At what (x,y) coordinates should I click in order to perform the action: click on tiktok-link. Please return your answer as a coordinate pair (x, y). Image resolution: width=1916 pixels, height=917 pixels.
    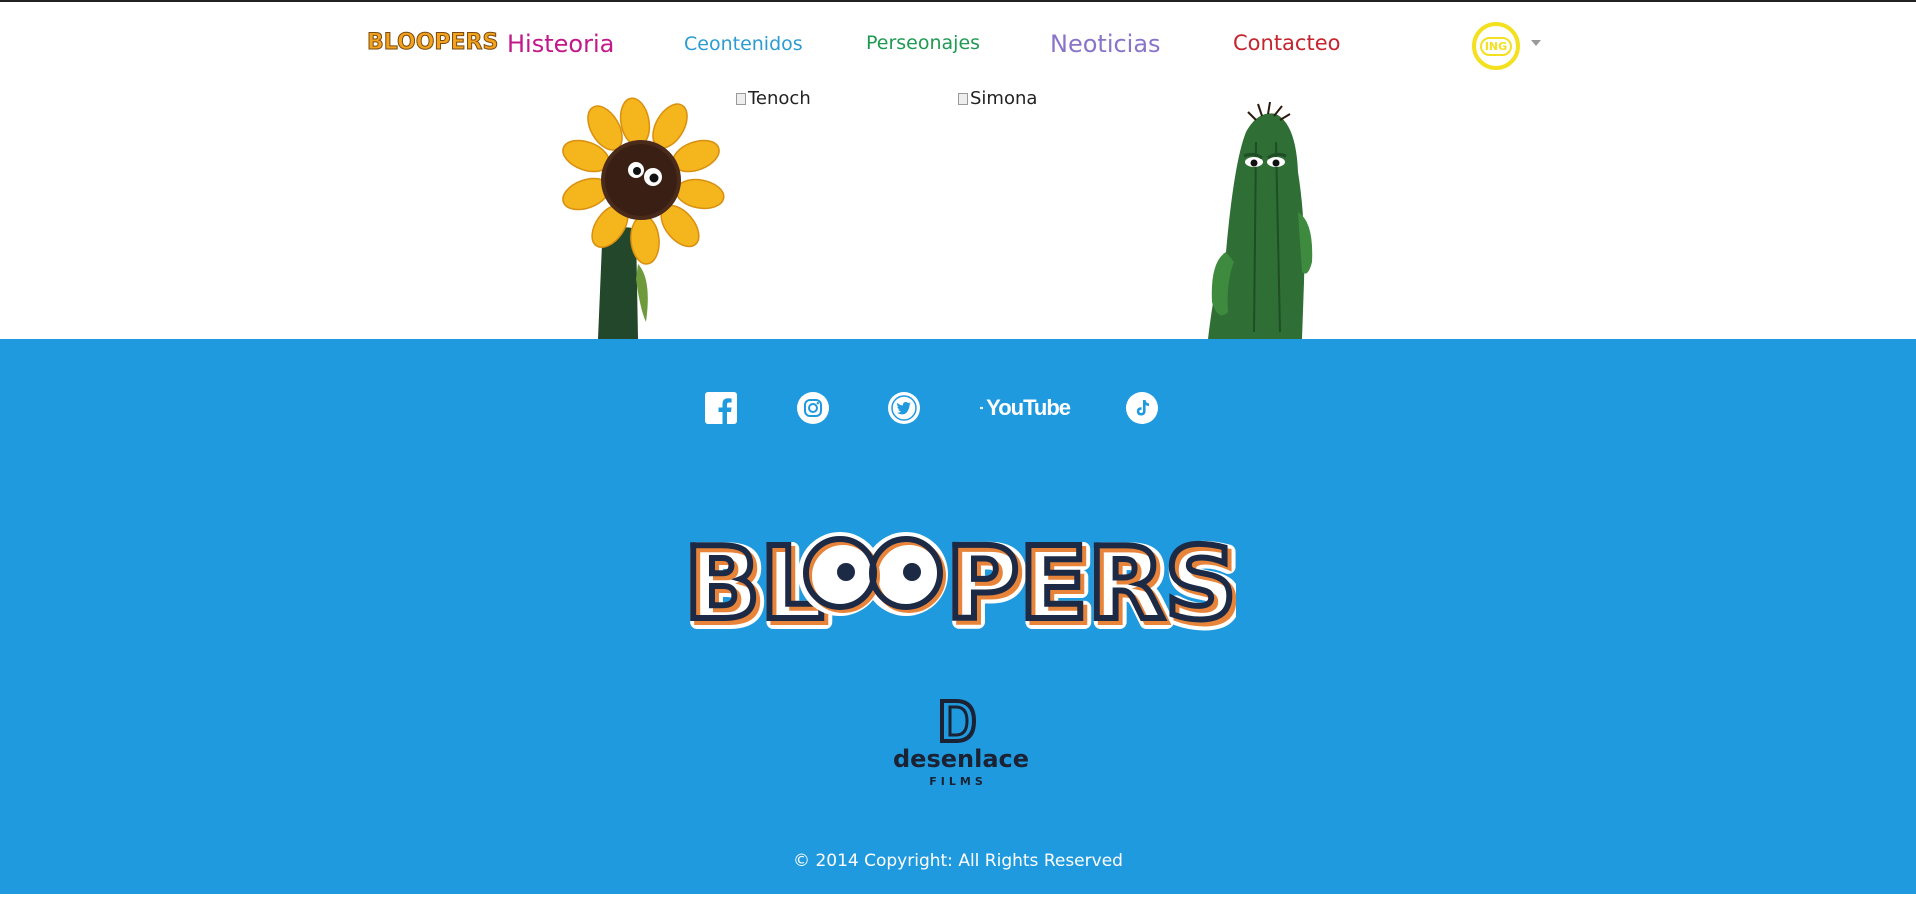
    Looking at the image, I should click on (1142, 408).